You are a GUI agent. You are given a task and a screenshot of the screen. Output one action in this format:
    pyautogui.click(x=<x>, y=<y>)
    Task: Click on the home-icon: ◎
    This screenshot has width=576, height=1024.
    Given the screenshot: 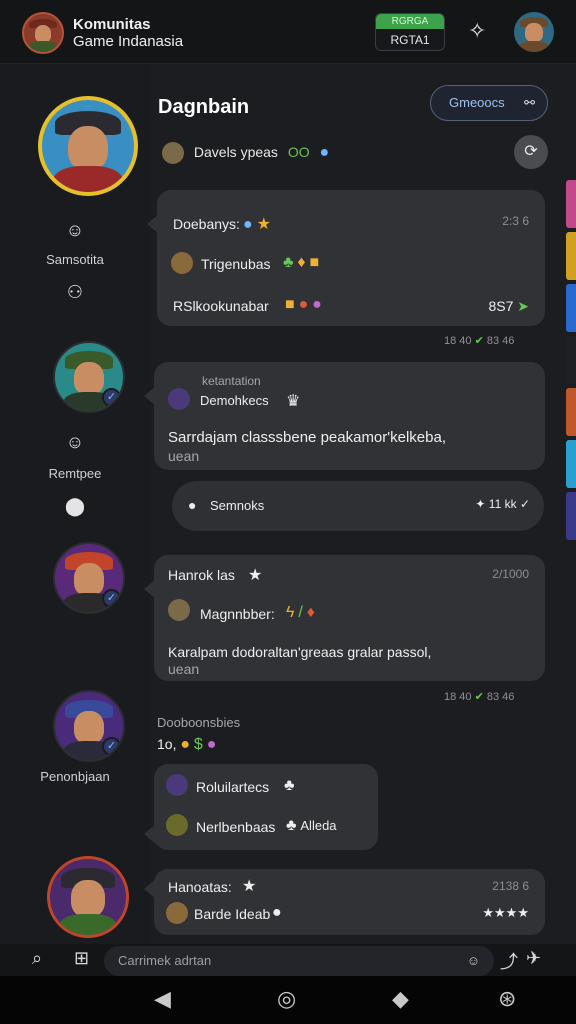 What is the action you would take?
    pyautogui.click(x=286, y=999)
    